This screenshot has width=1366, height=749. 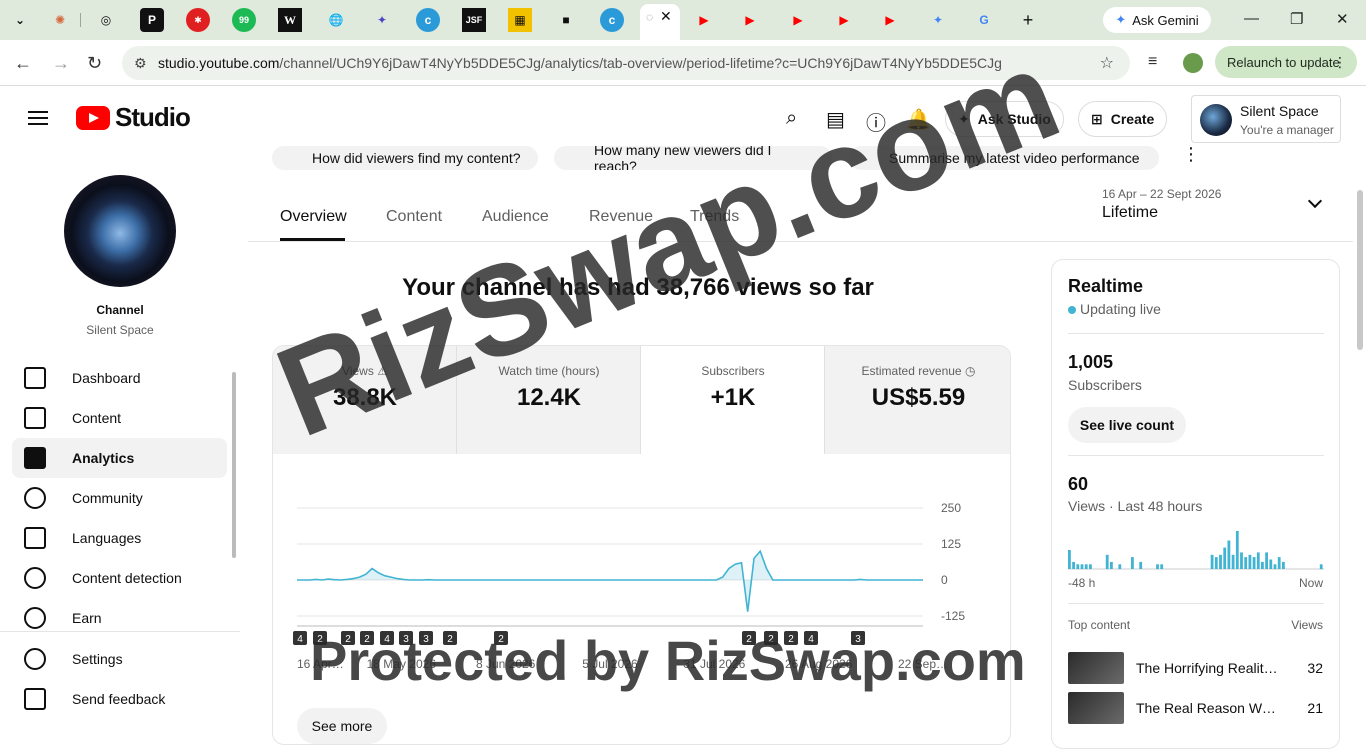 What do you see at coordinates (60, 20) in the screenshot?
I see `tab-favicon-claude: ✺` at bounding box center [60, 20].